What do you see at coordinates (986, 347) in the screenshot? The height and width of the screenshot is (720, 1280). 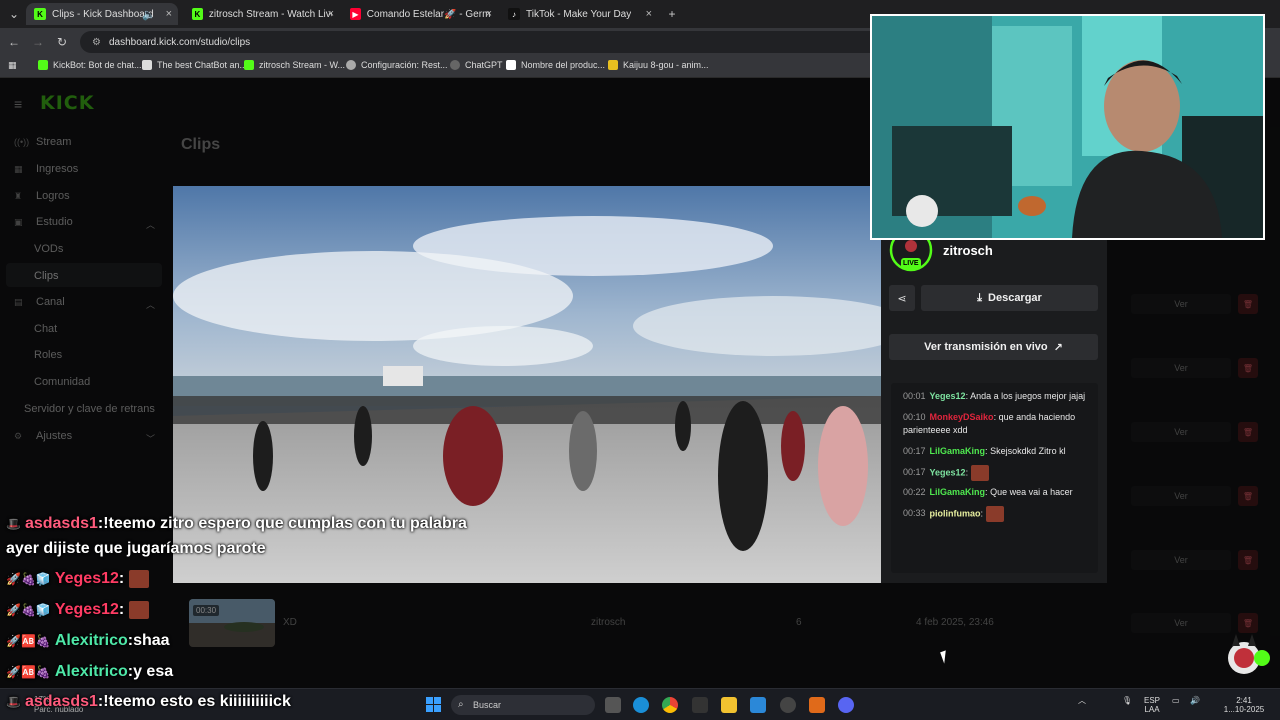 I see `watch-live-label: Ver transmisión en vivo` at bounding box center [986, 347].